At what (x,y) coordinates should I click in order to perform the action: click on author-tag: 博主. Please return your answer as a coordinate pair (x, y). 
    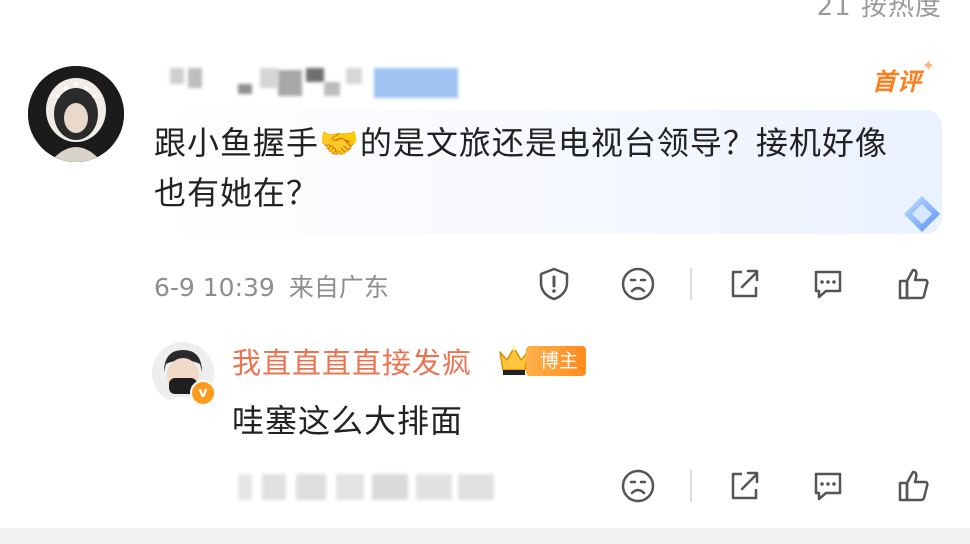
    Looking at the image, I should click on (556, 361).